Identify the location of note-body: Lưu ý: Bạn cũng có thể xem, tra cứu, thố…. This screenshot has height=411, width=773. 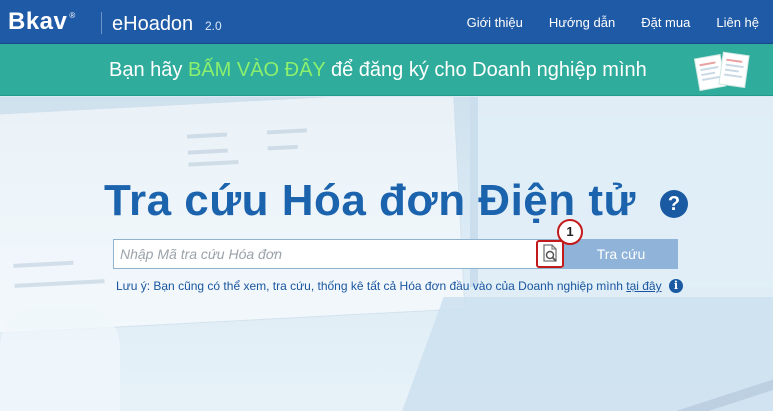
(371, 286).